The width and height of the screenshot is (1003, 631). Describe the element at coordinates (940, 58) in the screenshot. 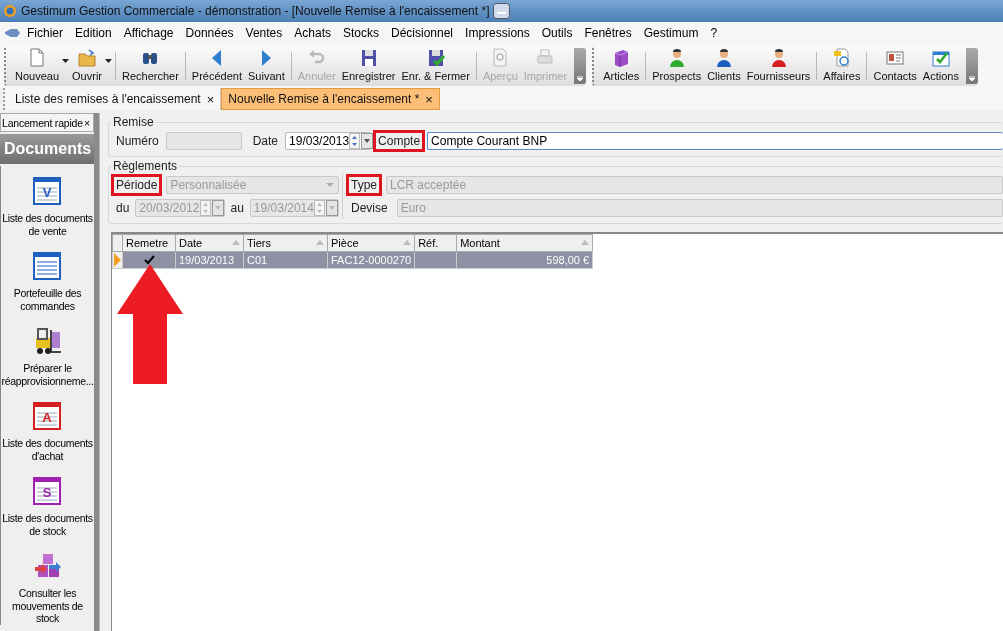

I see `calendar-check-icon` at that location.